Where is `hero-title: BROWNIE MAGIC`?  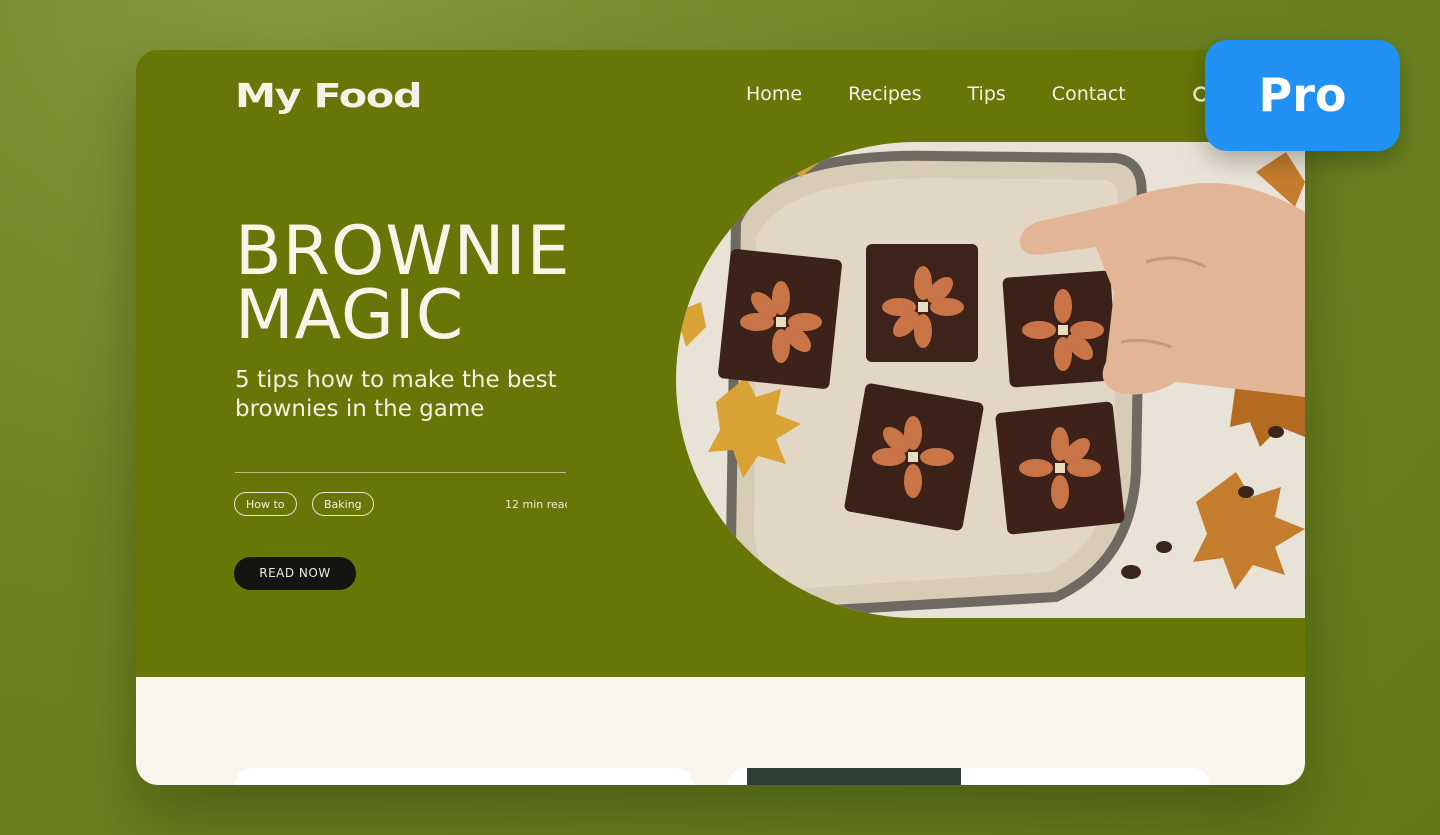
hero-title: BROWNIE MAGIC is located at coordinates (403, 283).